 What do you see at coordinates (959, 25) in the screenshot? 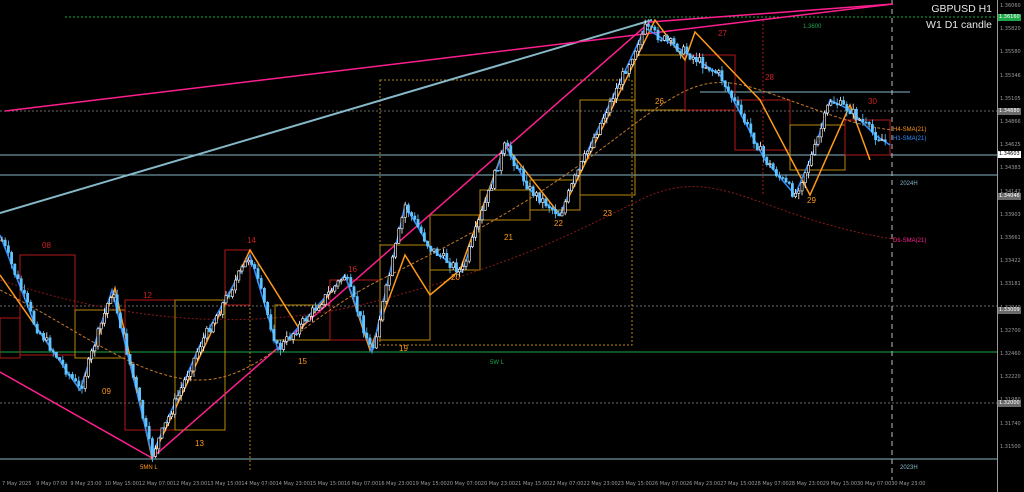
I see `candle-mode-label: W1 D1 candle` at bounding box center [959, 25].